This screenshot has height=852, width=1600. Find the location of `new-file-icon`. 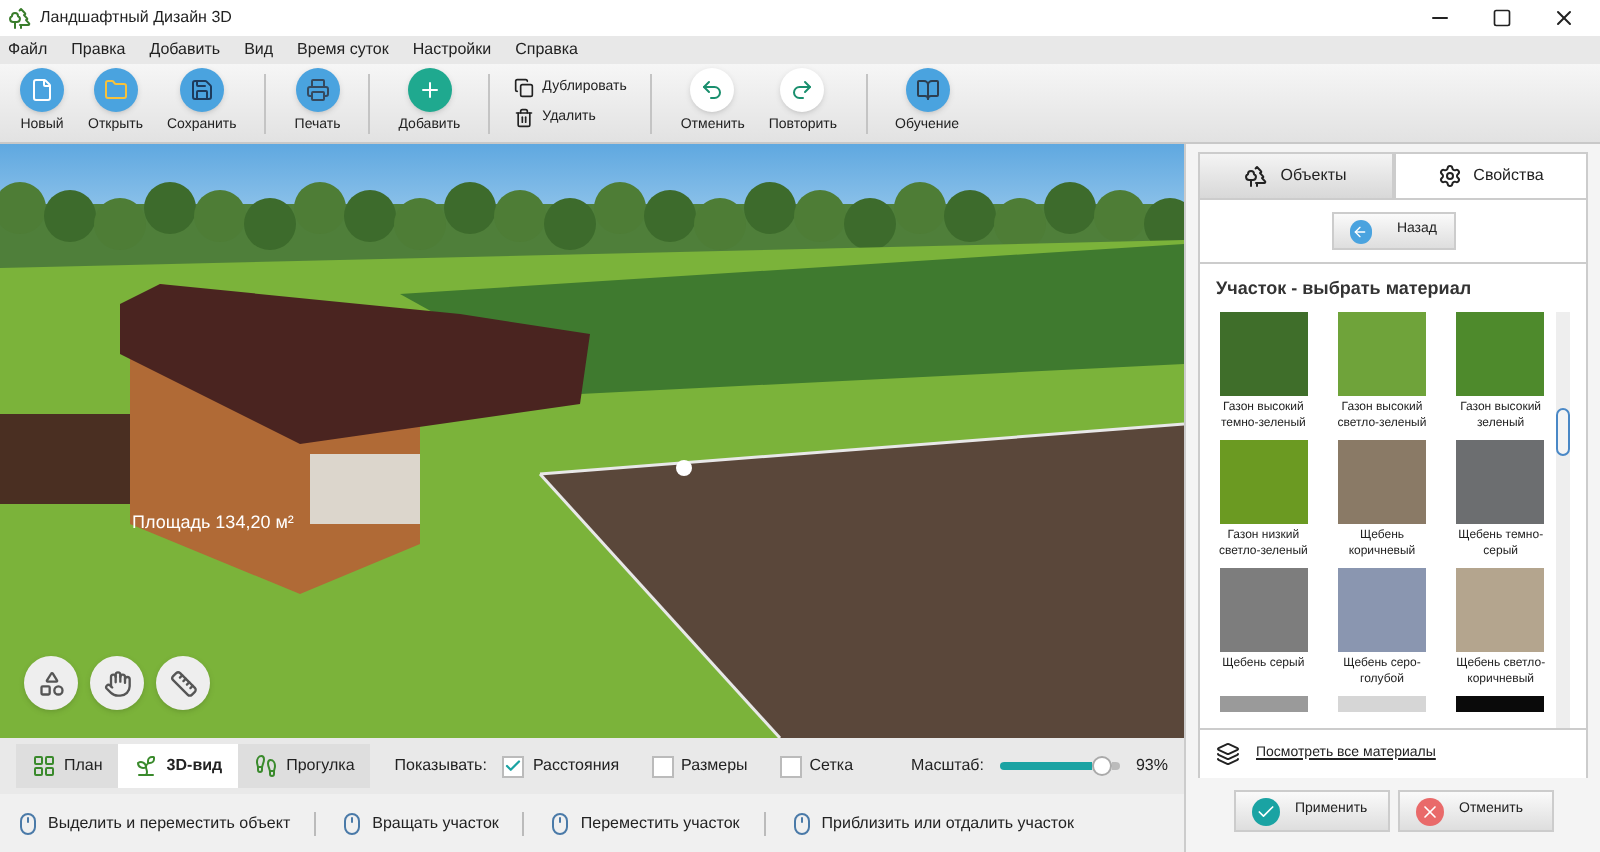

new-file-icon is located at coordinates (42, 90).